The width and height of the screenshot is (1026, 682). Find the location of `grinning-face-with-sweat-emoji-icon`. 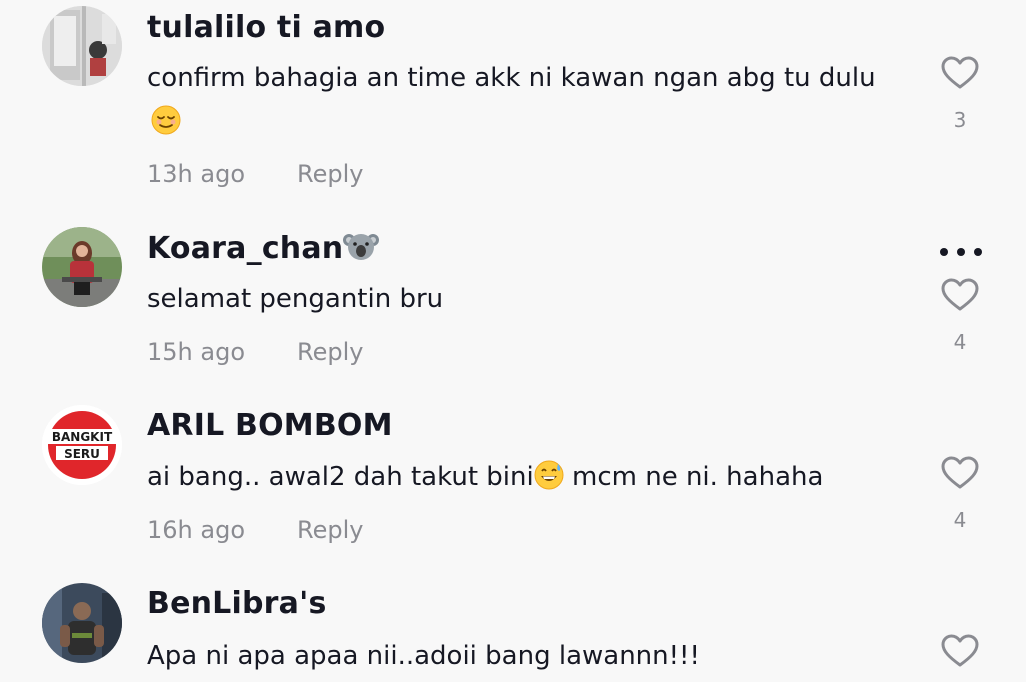

grinning-face-with-sweat-emoji-icon is located at coordinates (549, 482).